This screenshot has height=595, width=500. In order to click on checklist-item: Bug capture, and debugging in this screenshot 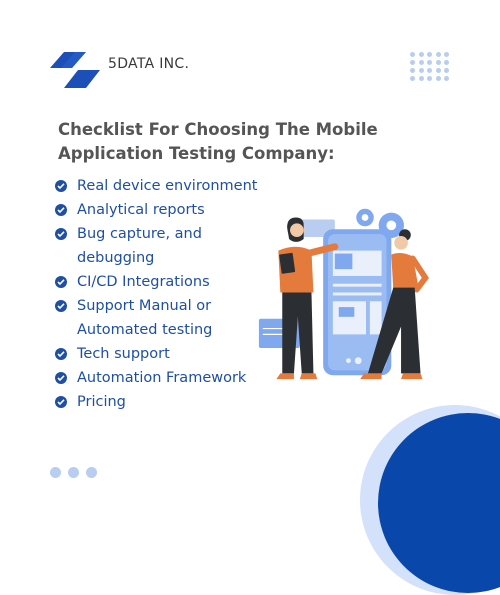, I will do `click(160, 246)`.